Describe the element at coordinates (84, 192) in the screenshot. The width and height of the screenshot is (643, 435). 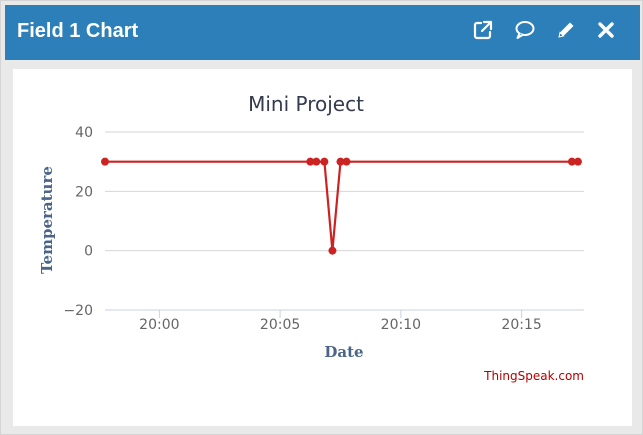
I see `y-tick-label: 20` at that location.